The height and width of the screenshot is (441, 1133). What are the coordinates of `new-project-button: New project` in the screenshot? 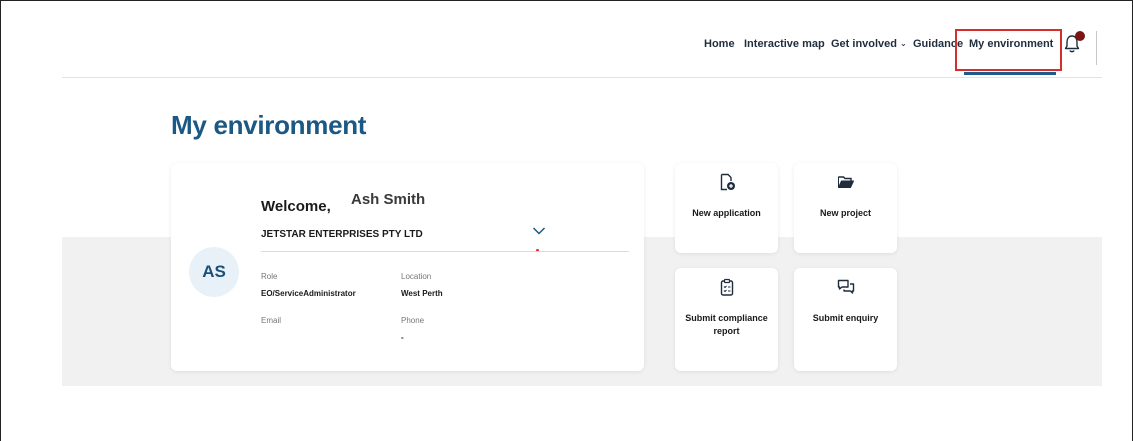 It's located at (845, 208).